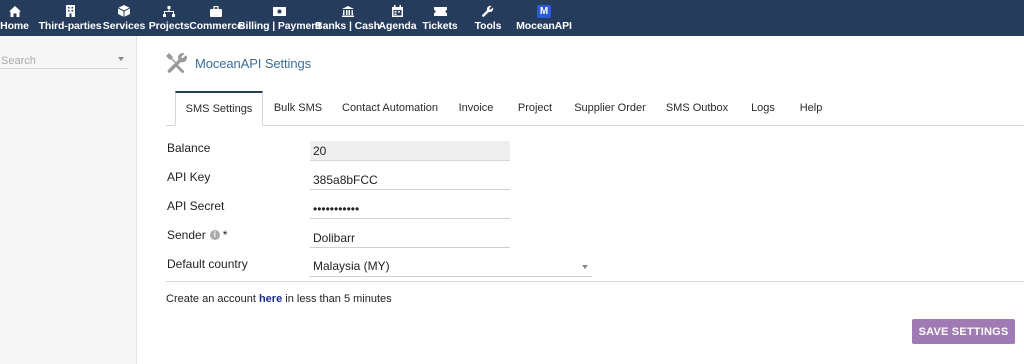  I want to click on bank-icon, so click(348, 11).